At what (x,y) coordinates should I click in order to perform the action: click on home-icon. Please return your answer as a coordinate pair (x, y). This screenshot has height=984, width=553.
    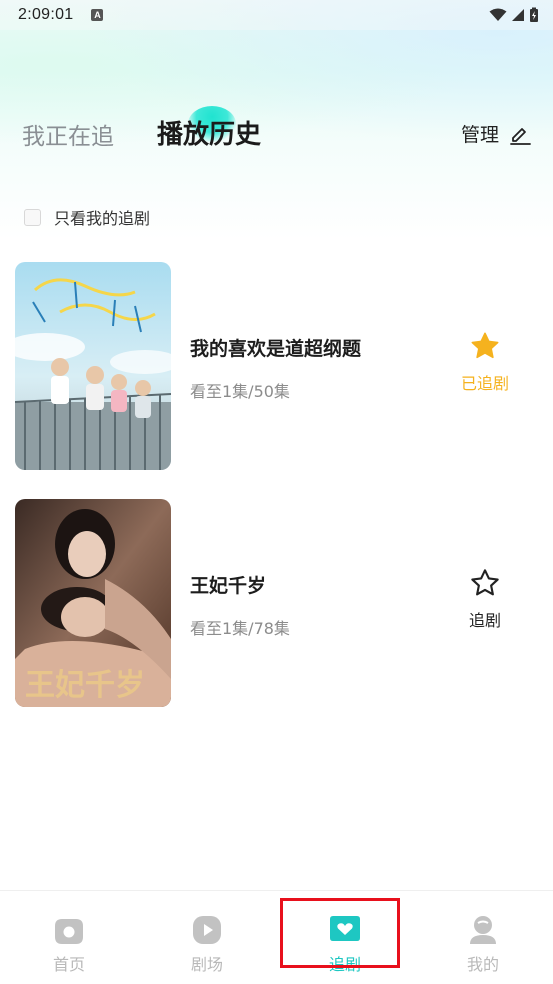
    Looking at the image, I should click on (69, 931).